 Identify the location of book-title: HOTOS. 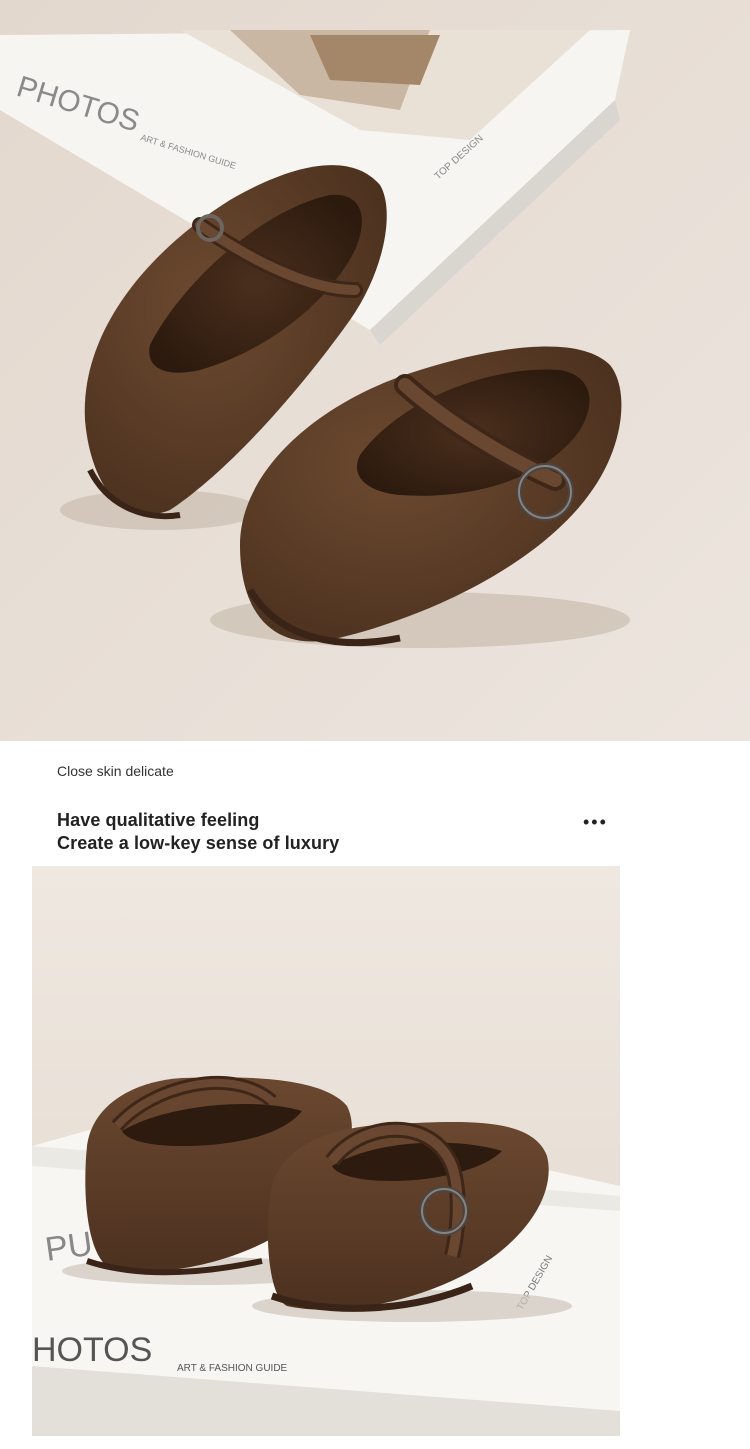
(92, 1350).